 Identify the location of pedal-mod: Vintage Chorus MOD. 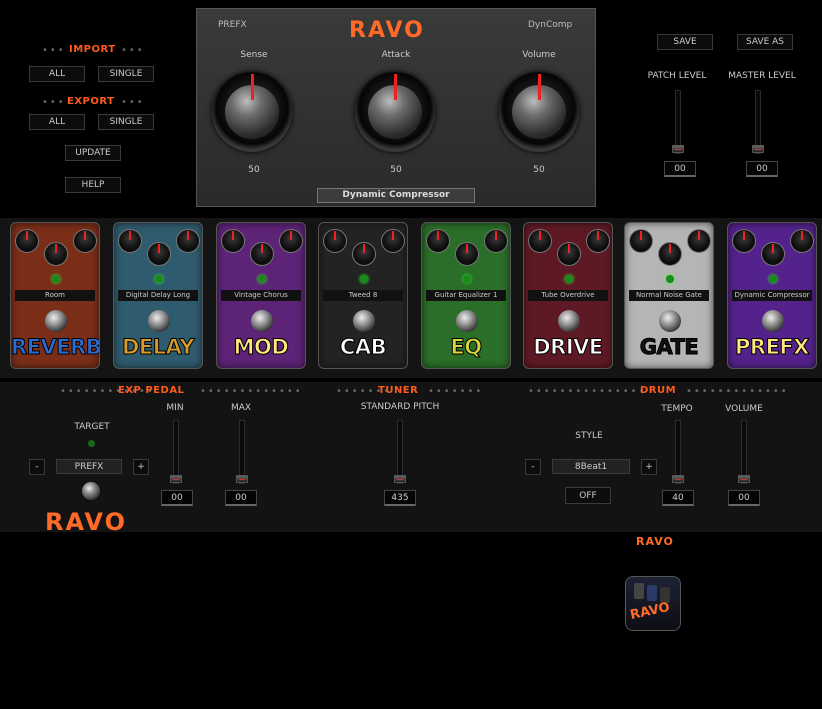
(261, 295).